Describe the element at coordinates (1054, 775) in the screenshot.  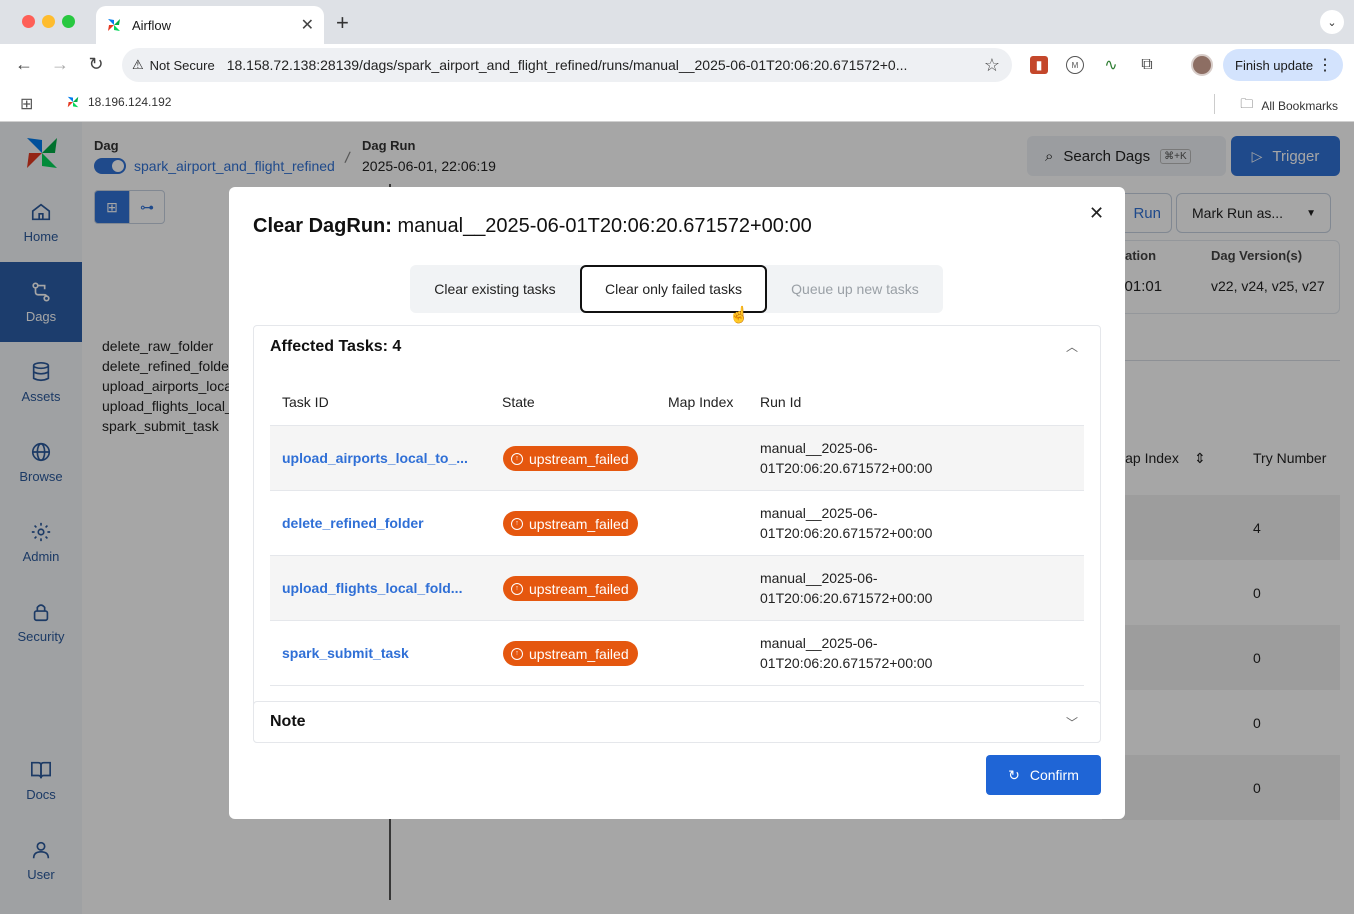
I see `confirm-label: Confirm` at that location.